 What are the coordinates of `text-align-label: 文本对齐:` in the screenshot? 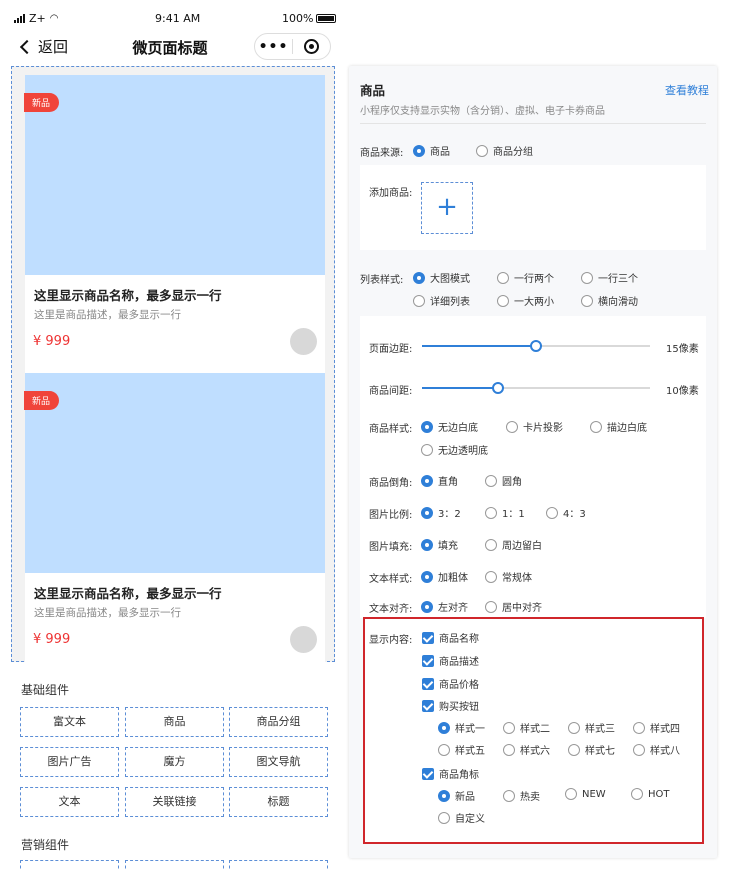 It's located at (391, 609).